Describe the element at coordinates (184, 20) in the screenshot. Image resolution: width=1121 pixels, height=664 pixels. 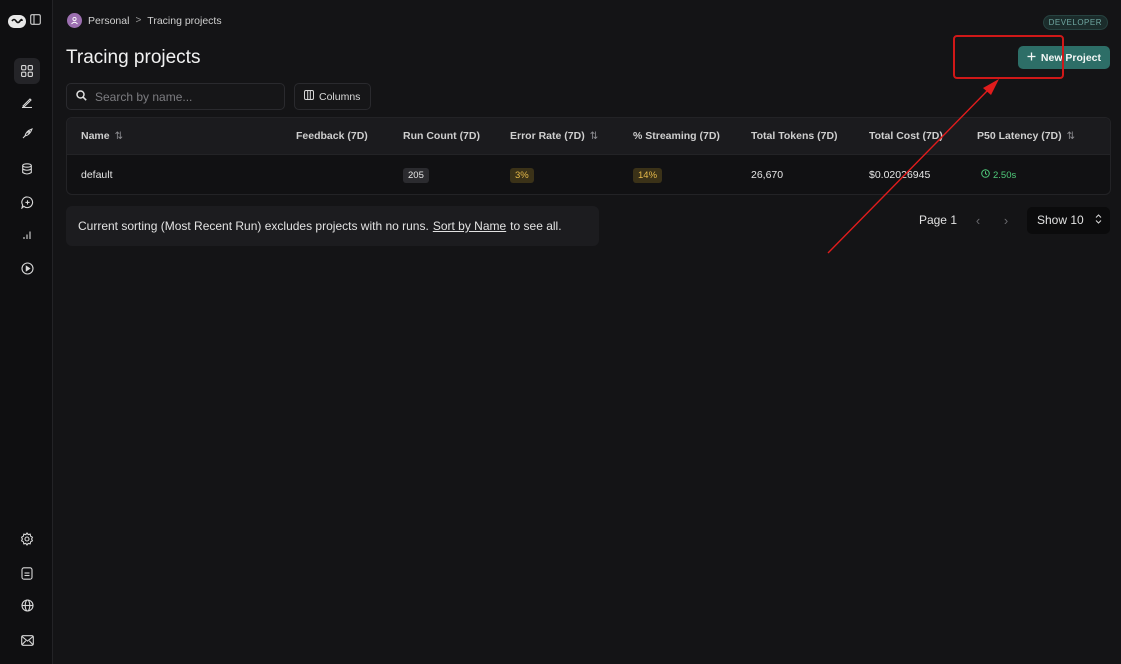
I see `breadcrumb-current: Tracing projects` at that location.